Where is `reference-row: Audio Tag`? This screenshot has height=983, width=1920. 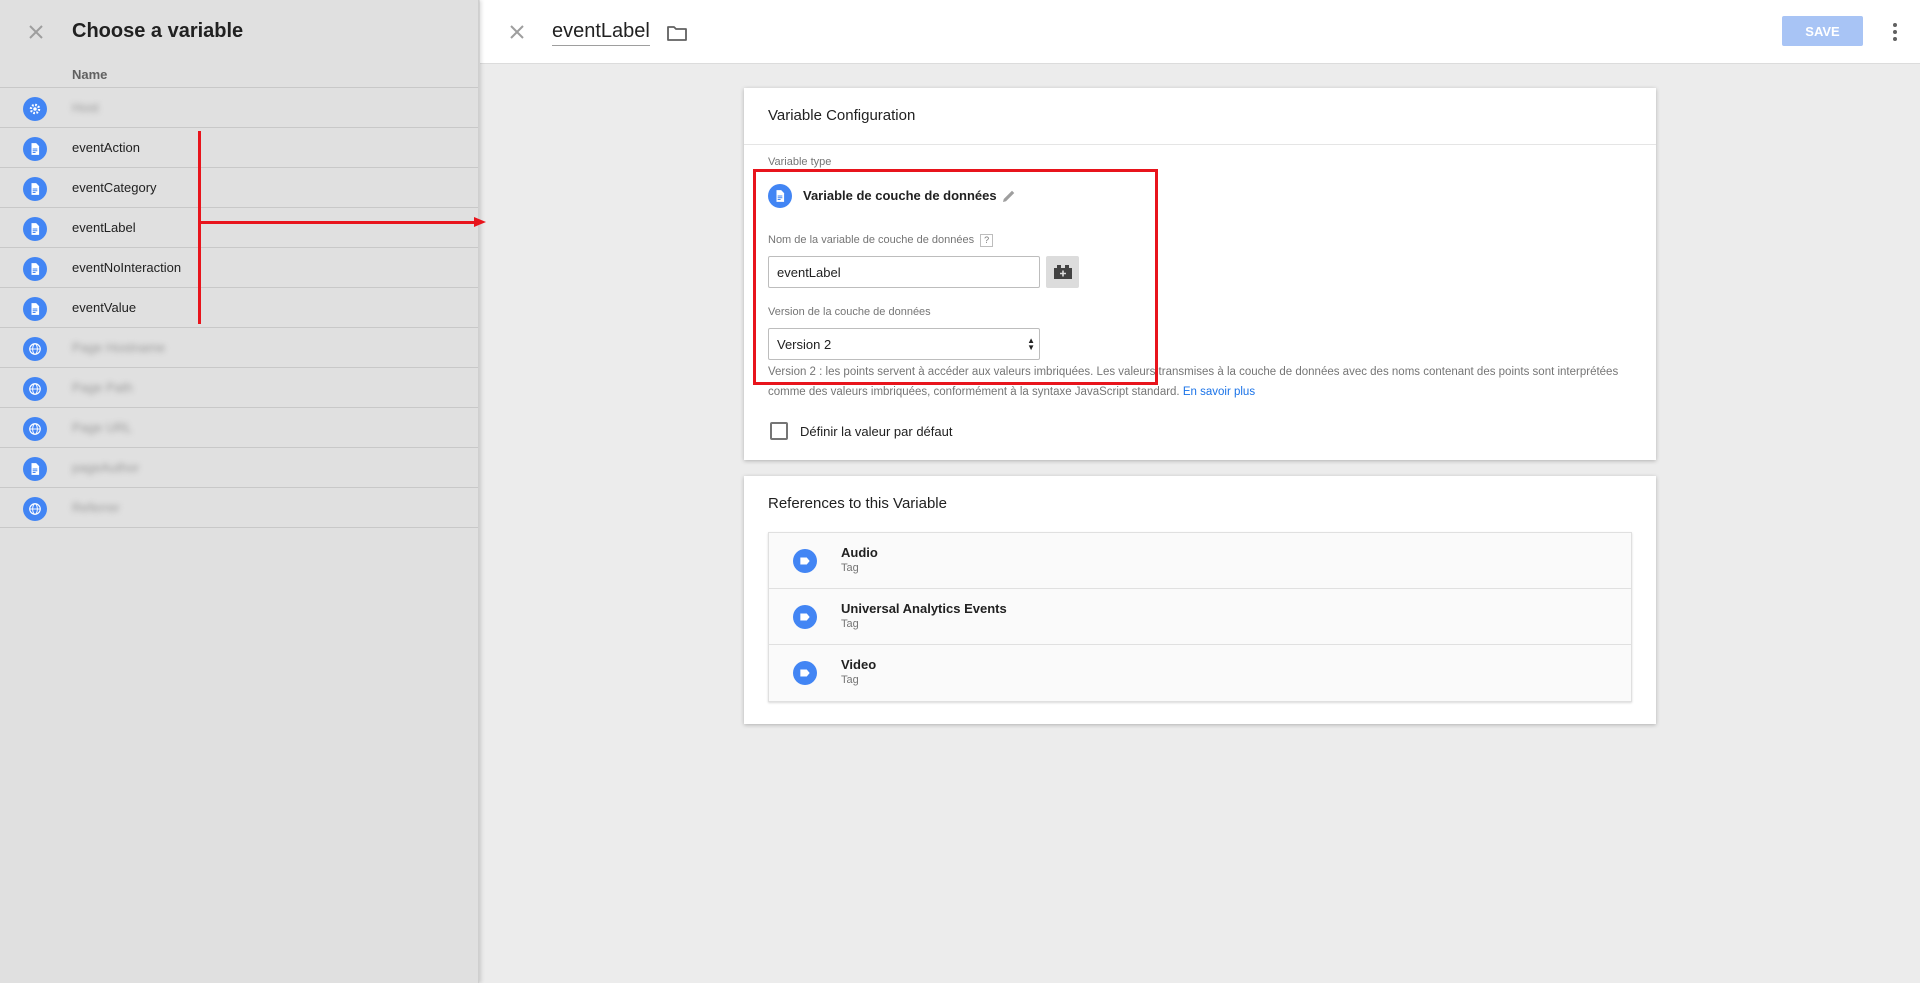 reference-row: Audio Tag is located at coordinates (1200, 561).